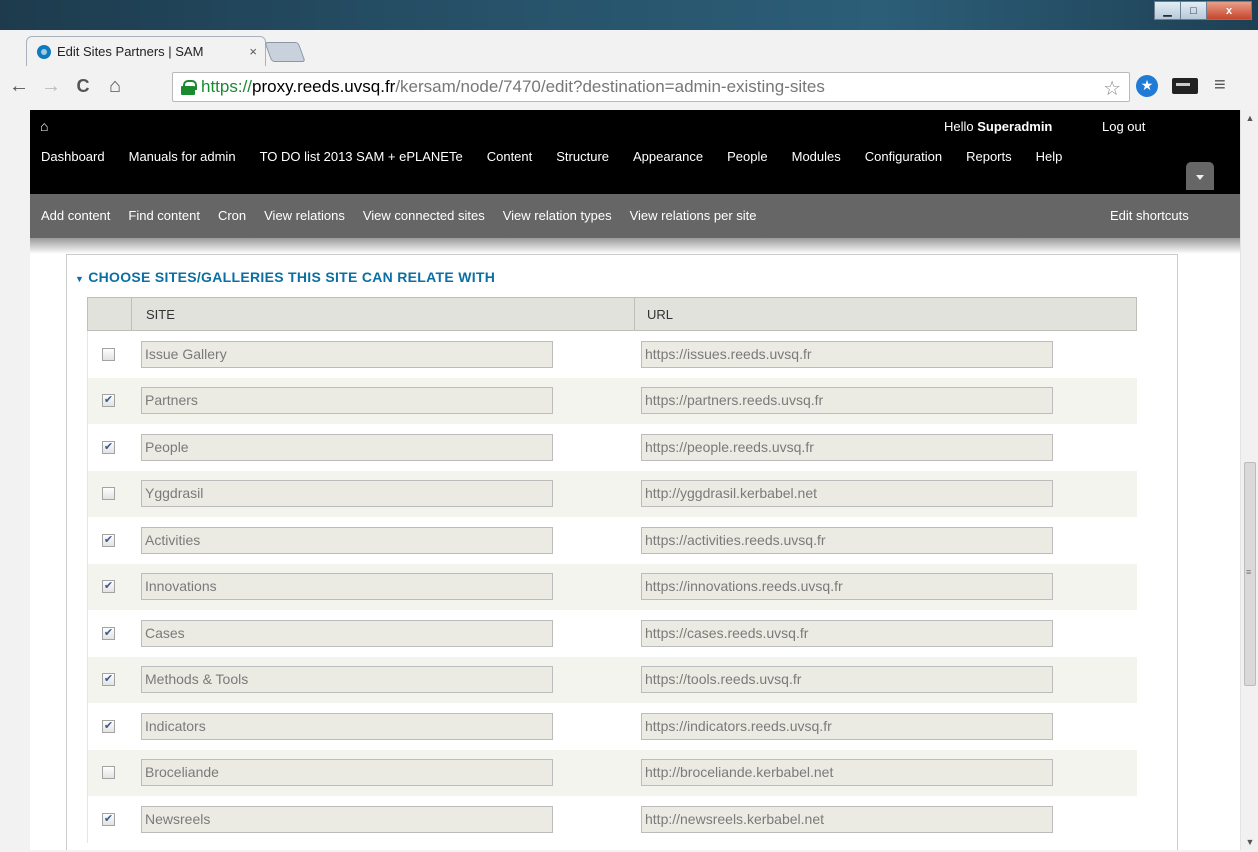 Image resolution: width=1258 pixels, height=852 pixels. What do you see at coordinates (130, 51) in the screenshot?
I see `tab-title: Edit Sites Partners | SAM` at bounding box center [130, 51].